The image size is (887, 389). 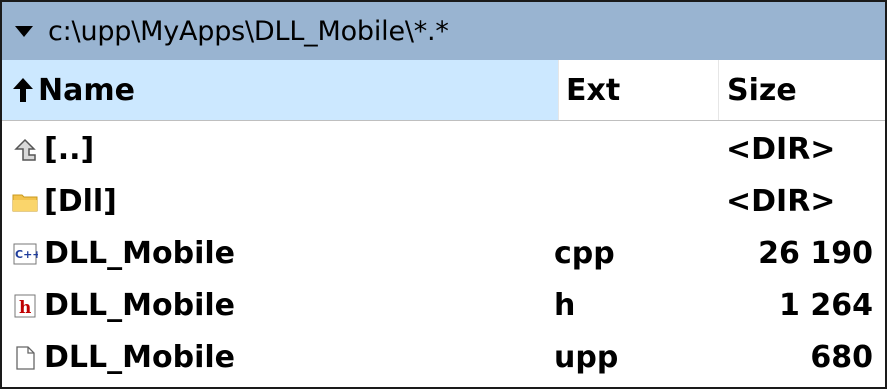 I want to click on parent-dir-icon, so click(x=25, y=149).